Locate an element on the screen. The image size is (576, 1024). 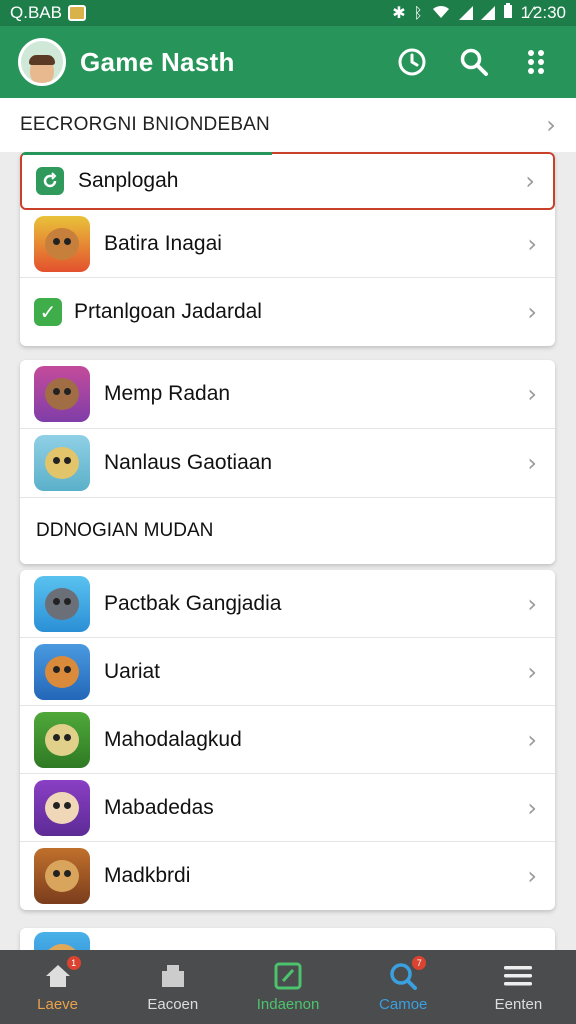
history-button is located at coordinates (412, 62).